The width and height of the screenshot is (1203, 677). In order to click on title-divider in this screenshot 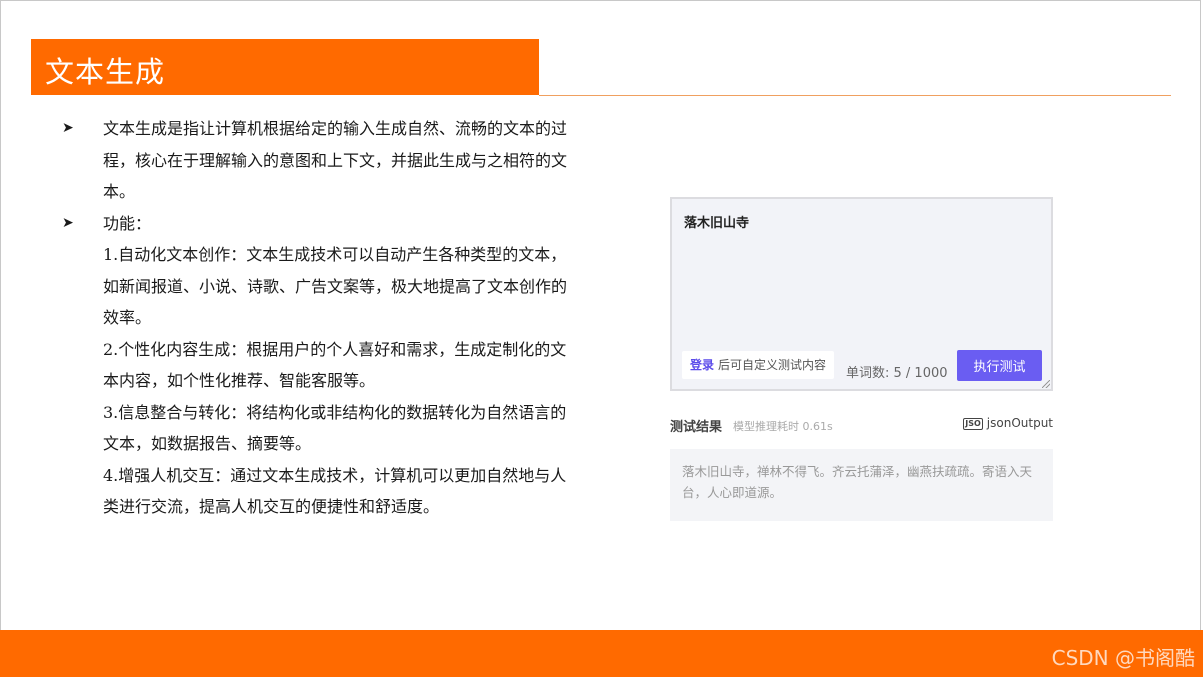, I will do `click(855, 95)`.